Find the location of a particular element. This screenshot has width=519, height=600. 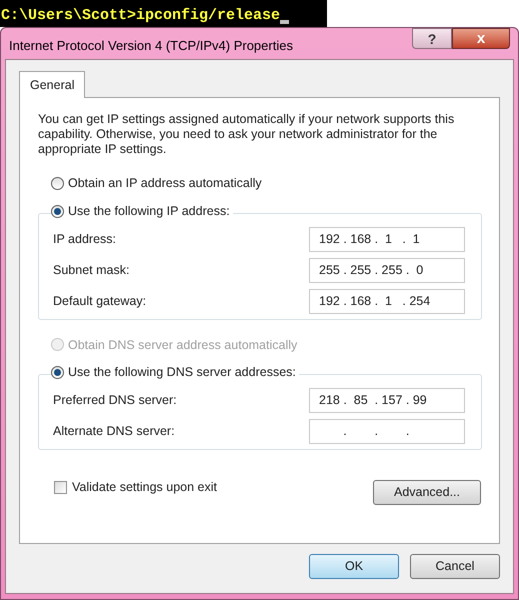

field-label: IP address: is located at coordinates (84, 239).